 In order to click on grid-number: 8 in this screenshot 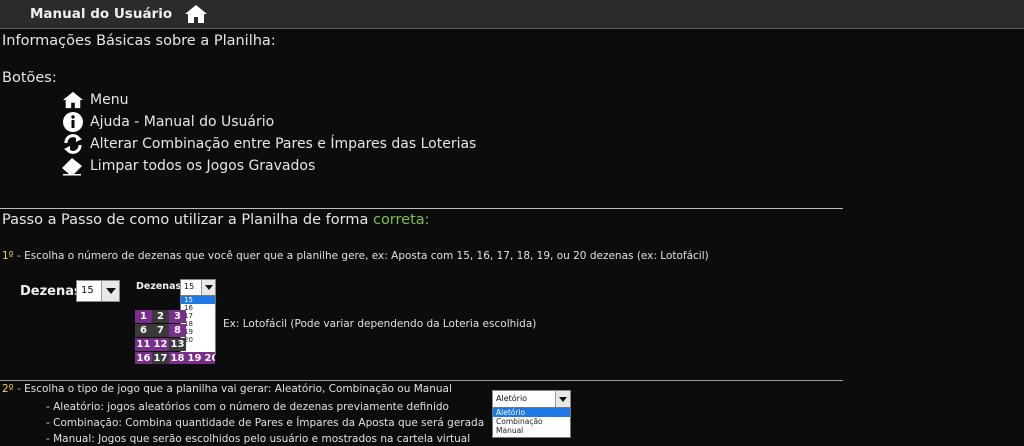, I will do `click(177, 330)`.